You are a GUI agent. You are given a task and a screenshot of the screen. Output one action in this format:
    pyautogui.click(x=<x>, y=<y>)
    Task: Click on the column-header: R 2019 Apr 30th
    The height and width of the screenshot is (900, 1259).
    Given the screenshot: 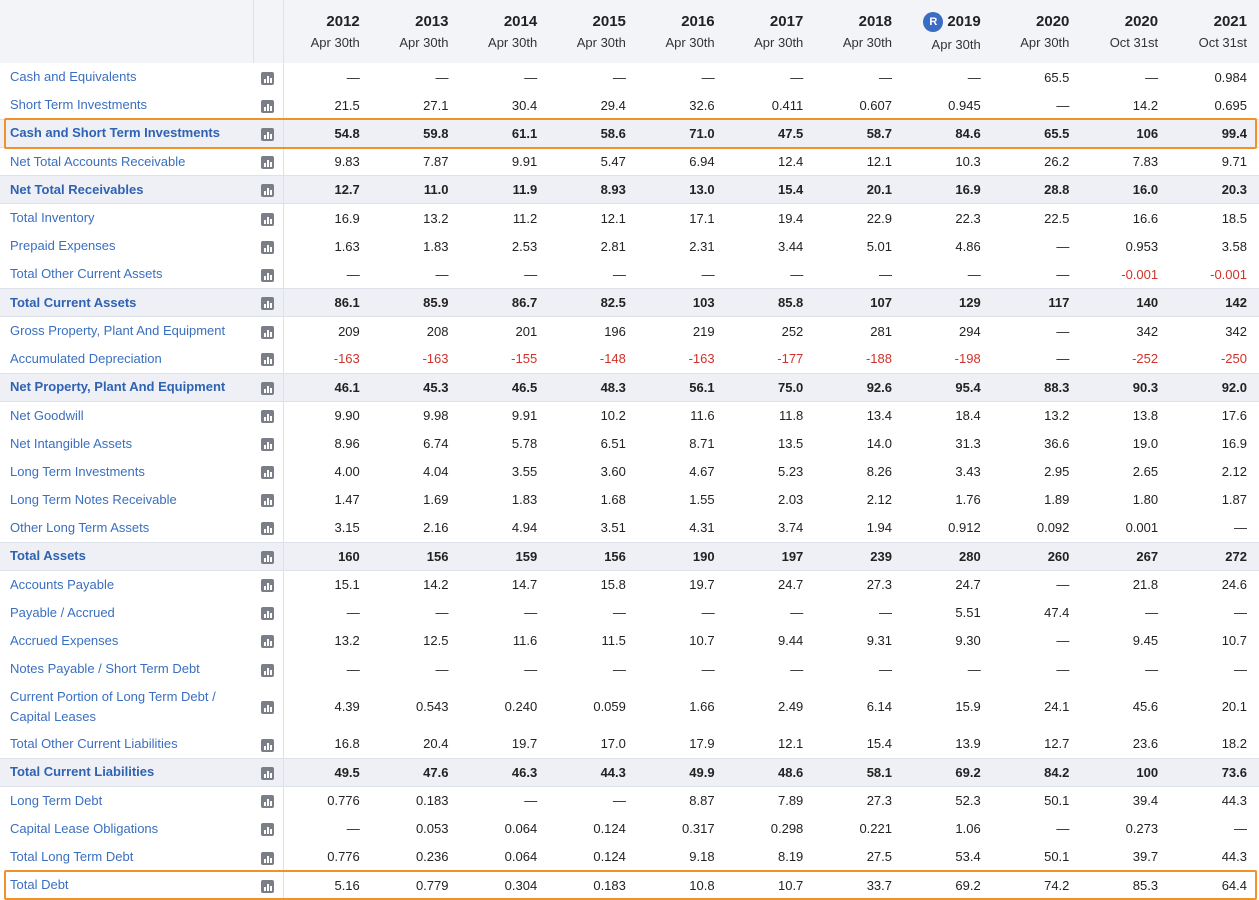 What is the action you would take?
    pyautogui.click(x=948, y=31)
    